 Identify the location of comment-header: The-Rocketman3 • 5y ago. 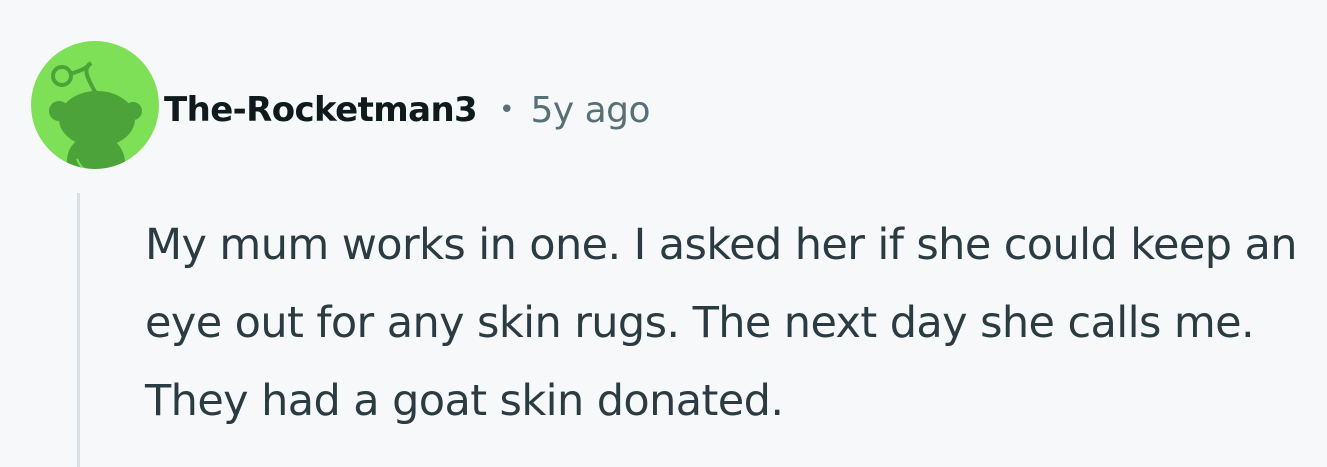
(407, 110).